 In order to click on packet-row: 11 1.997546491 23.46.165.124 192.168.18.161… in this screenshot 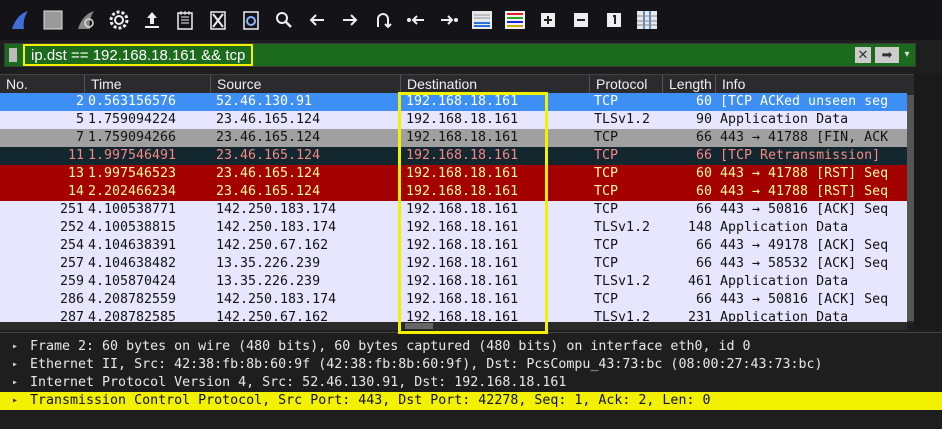, I will do `click(453, 156)`.